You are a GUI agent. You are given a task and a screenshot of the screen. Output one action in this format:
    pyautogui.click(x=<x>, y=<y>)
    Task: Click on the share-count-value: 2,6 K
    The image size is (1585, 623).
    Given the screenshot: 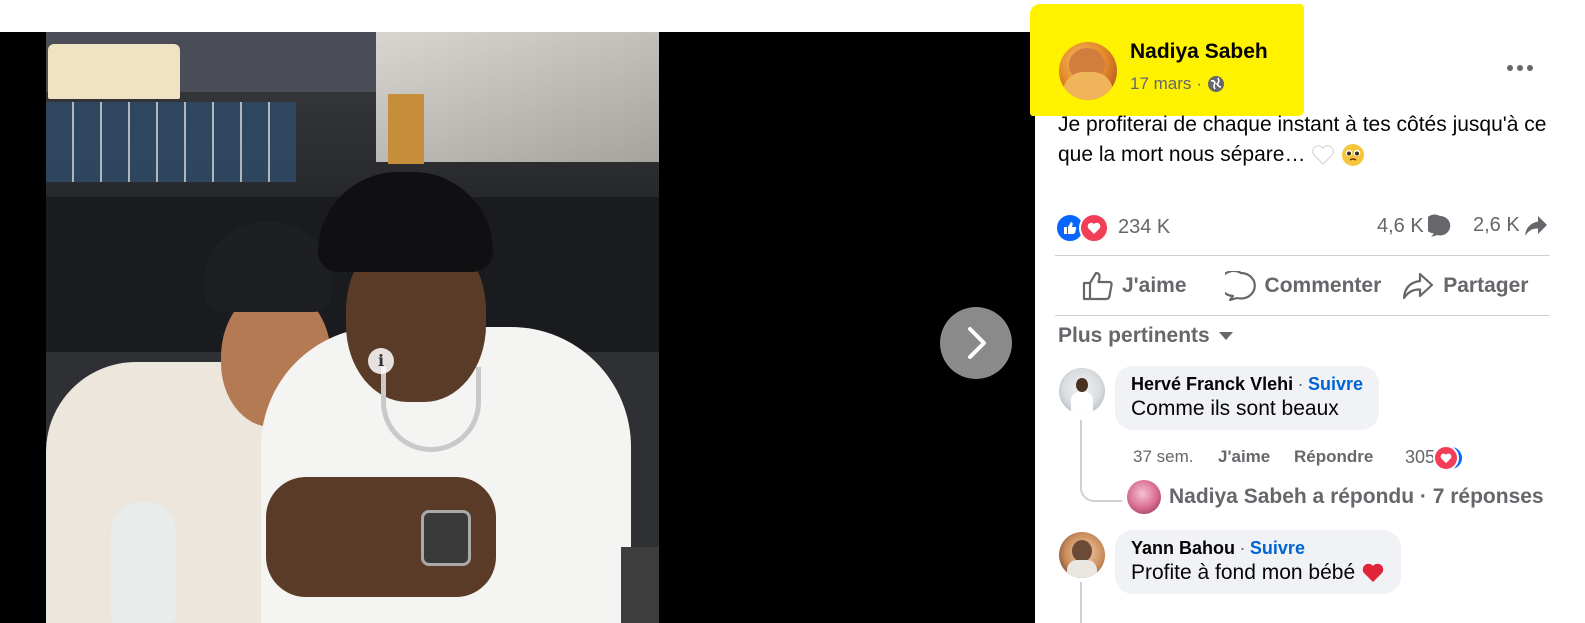 What is the action you would take?
    pyautogui.click(x=1496, y=225)
    